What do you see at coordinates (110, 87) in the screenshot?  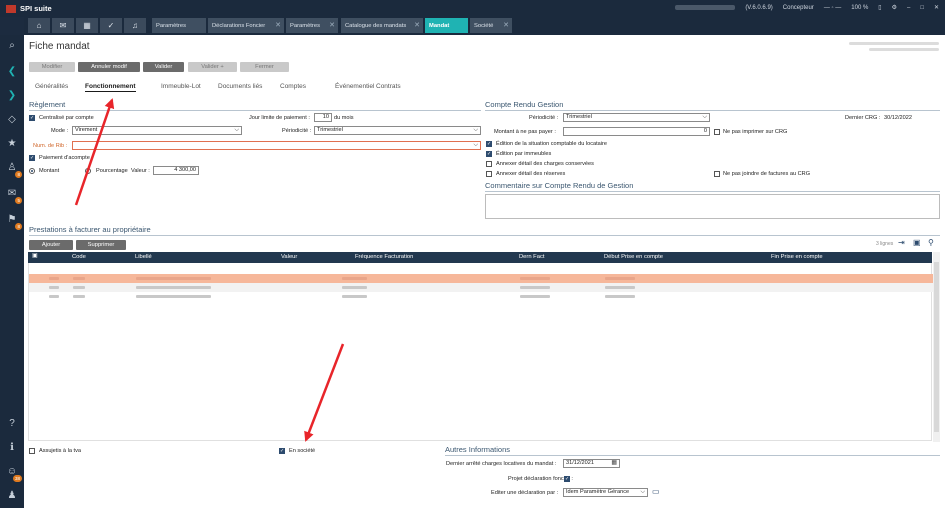 I see `tab-fonctionnement: Fonctionnement` at bounding box center [110, 87].